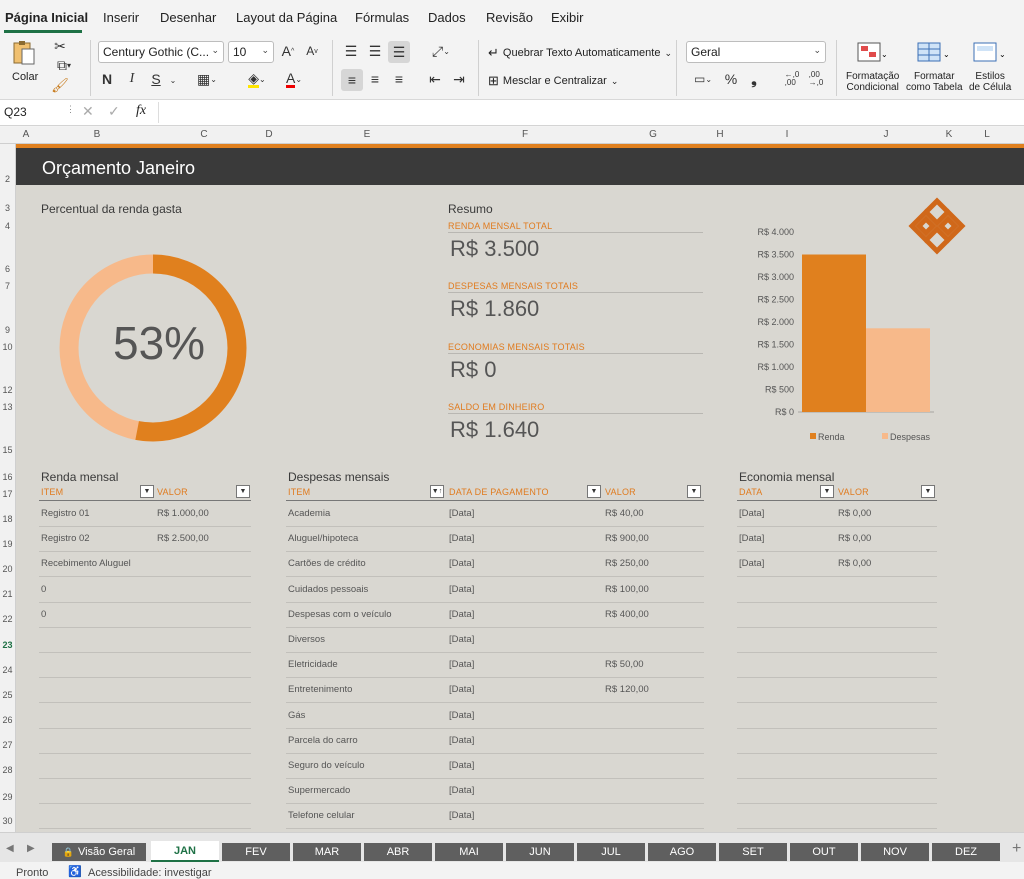  Describe the element at coordinates (173, 80) in the screenshot. I see `chevron-down-icon: ⌄` at that location.